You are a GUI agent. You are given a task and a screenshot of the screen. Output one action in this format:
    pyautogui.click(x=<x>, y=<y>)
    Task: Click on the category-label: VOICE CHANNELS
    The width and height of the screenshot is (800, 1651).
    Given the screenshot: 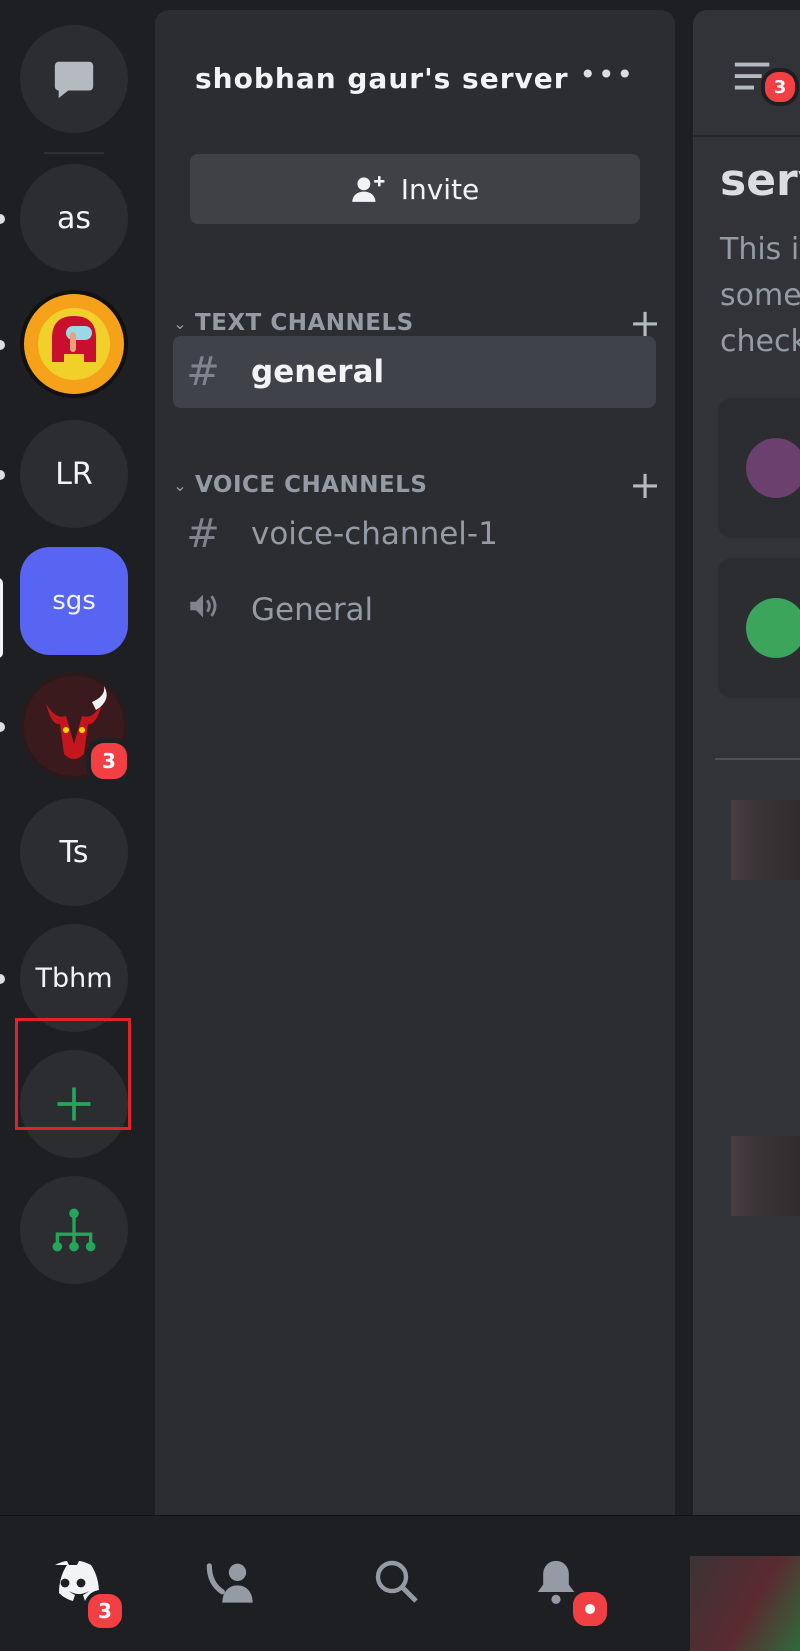 What is the action you would take?
    pyautogui.click(x=311, y=485)
    